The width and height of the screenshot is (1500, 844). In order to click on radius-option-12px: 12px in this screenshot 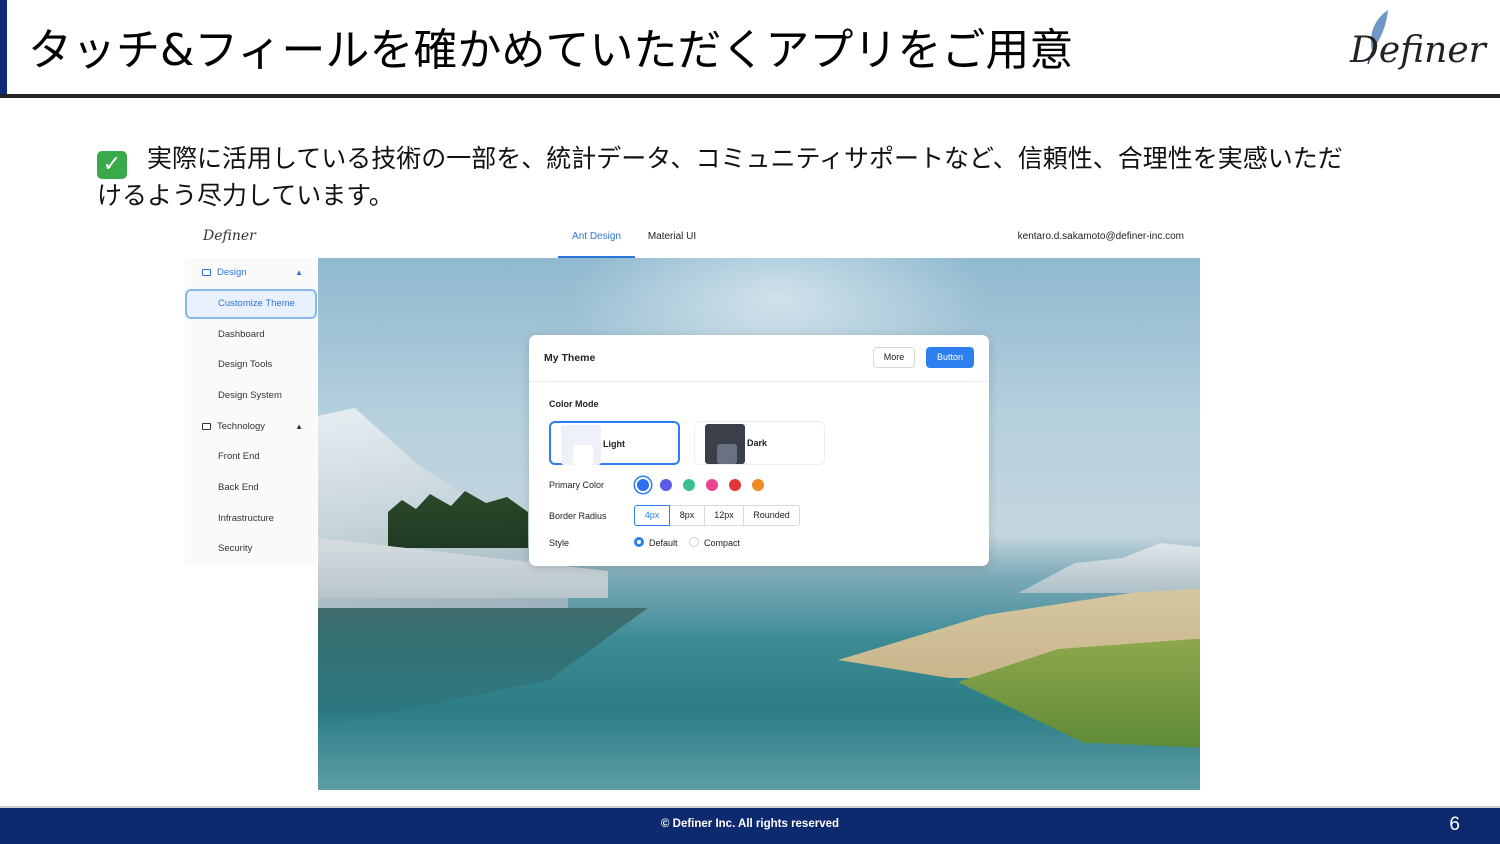, I will do `click(724, 515)`.